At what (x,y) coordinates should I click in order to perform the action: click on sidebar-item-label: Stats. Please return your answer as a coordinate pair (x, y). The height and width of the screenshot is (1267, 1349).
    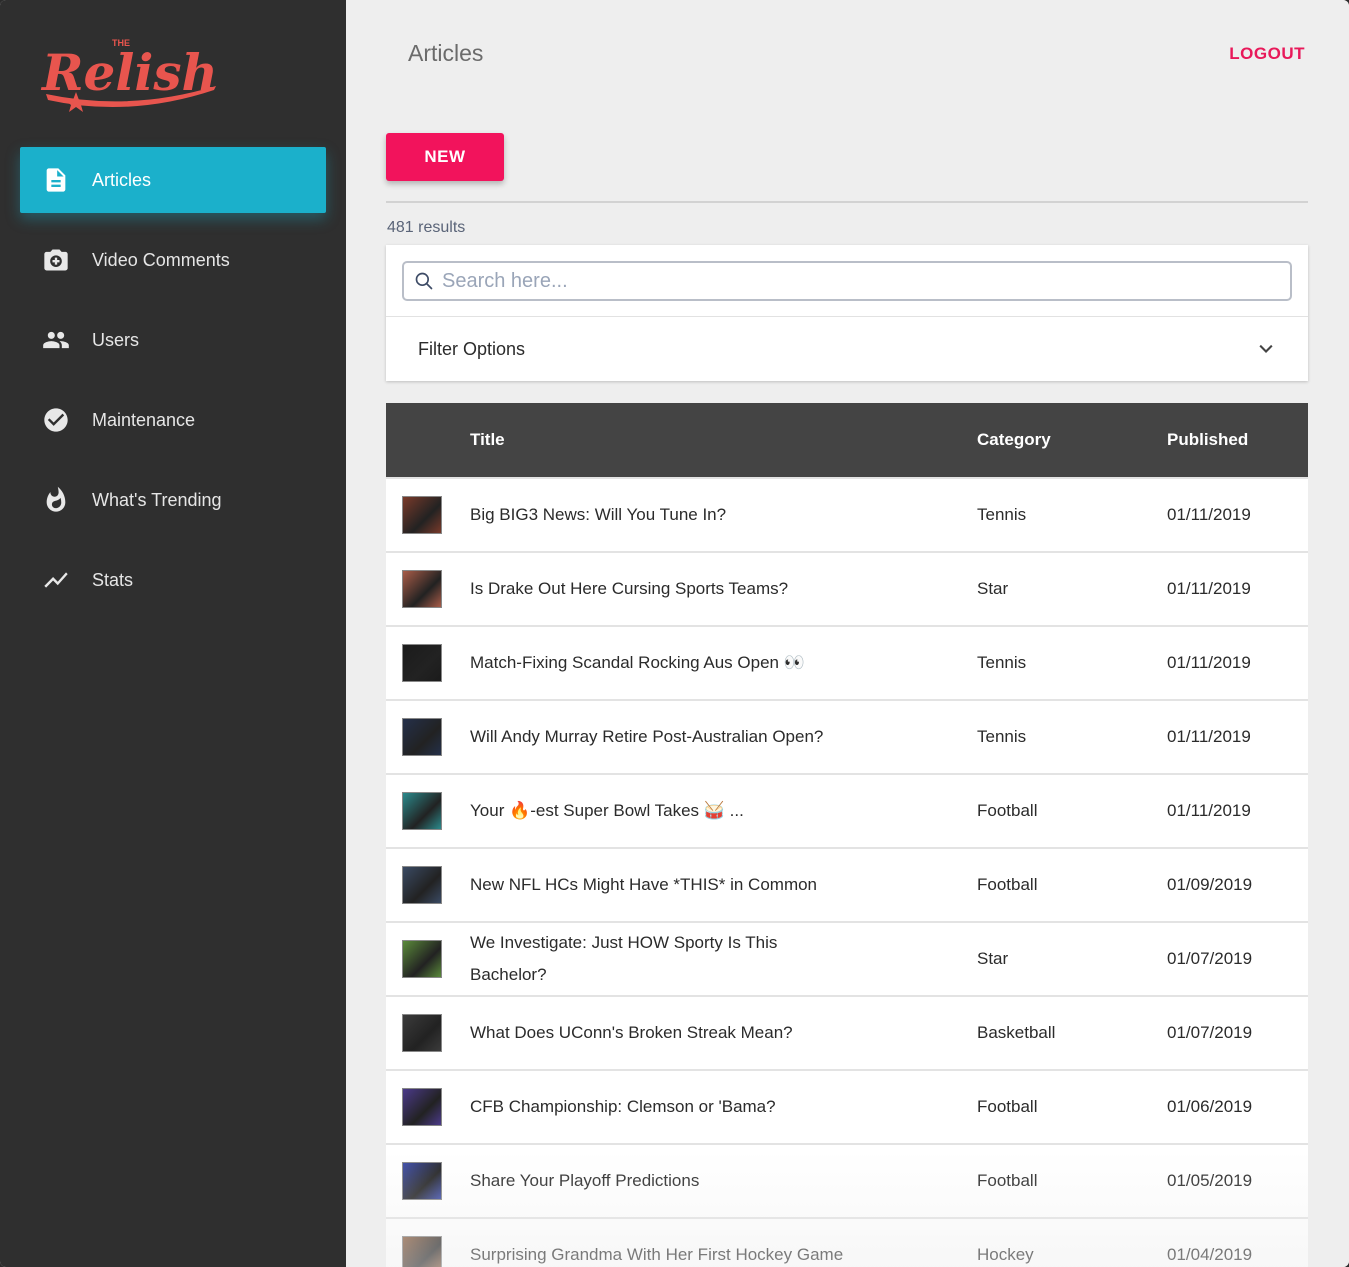
    Looking at the image, I should click on (113, 579).